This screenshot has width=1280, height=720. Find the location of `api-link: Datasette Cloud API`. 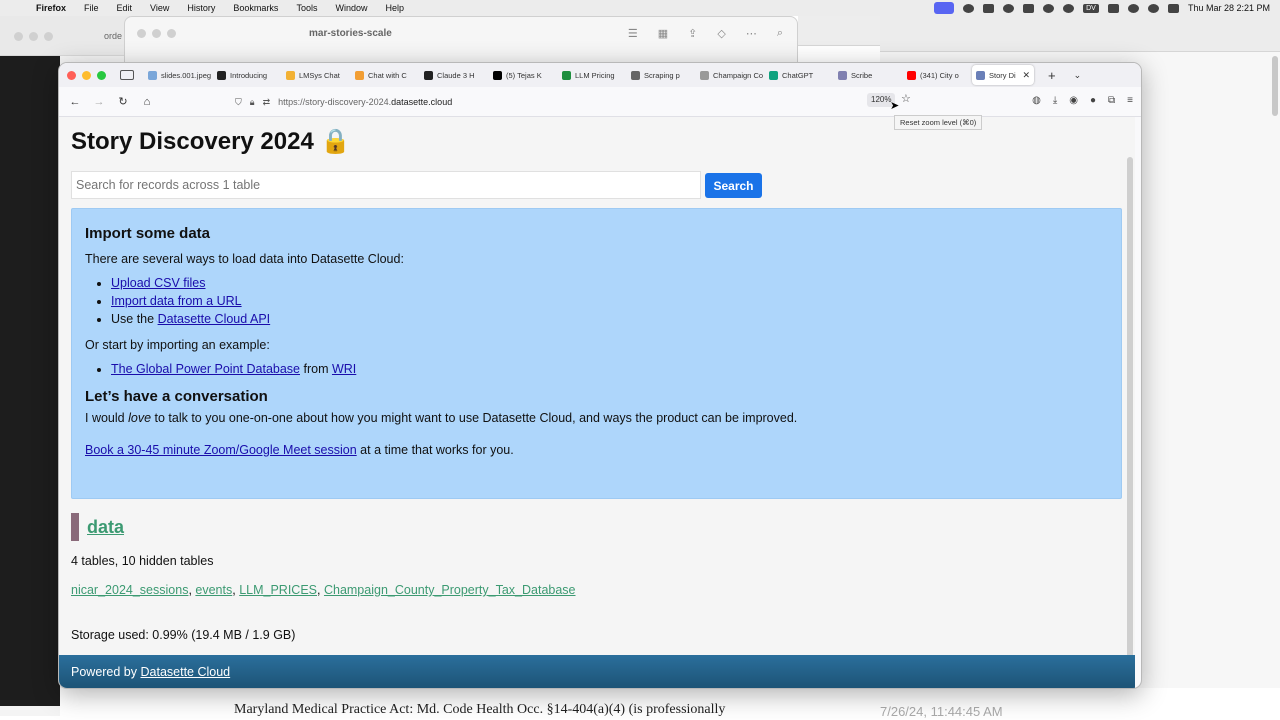

api-link: Datasette Cloud API is located at coordinates (214, 319).